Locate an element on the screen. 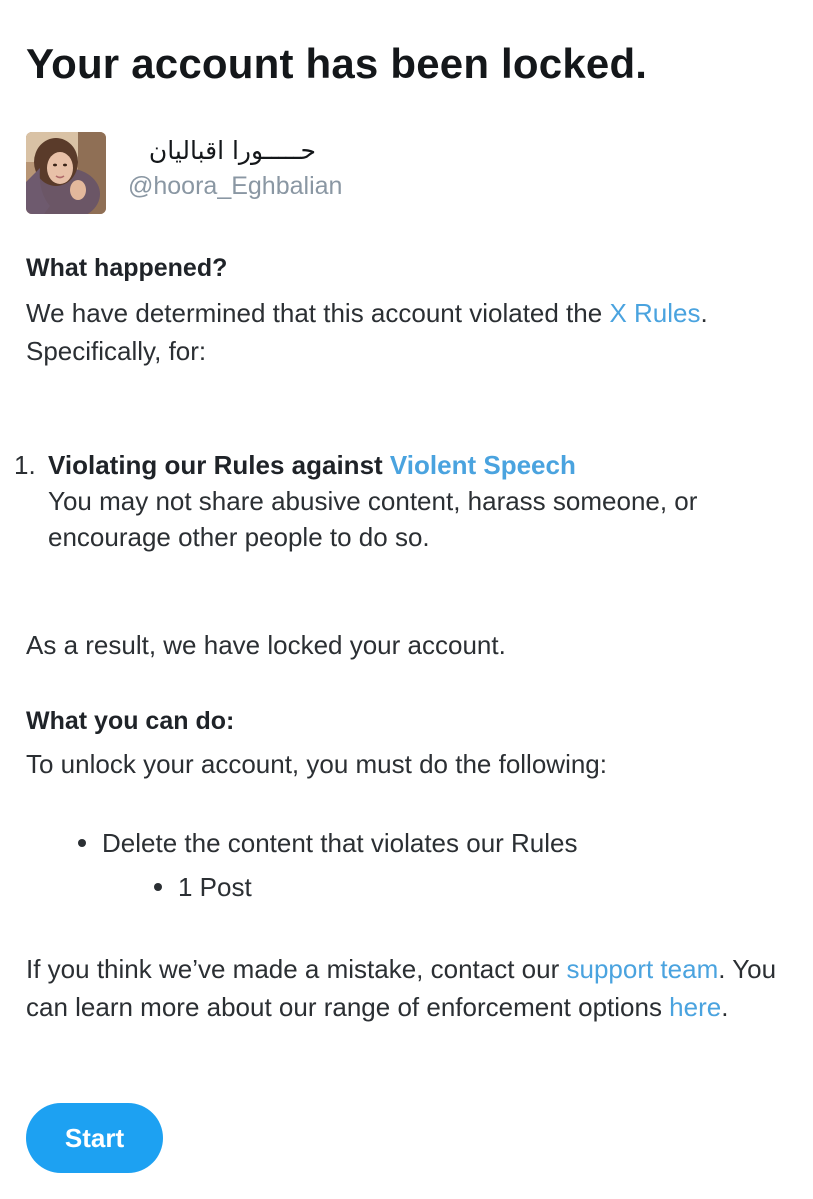  page-title: Your account has been locked. is located at coordinates (337, 63).